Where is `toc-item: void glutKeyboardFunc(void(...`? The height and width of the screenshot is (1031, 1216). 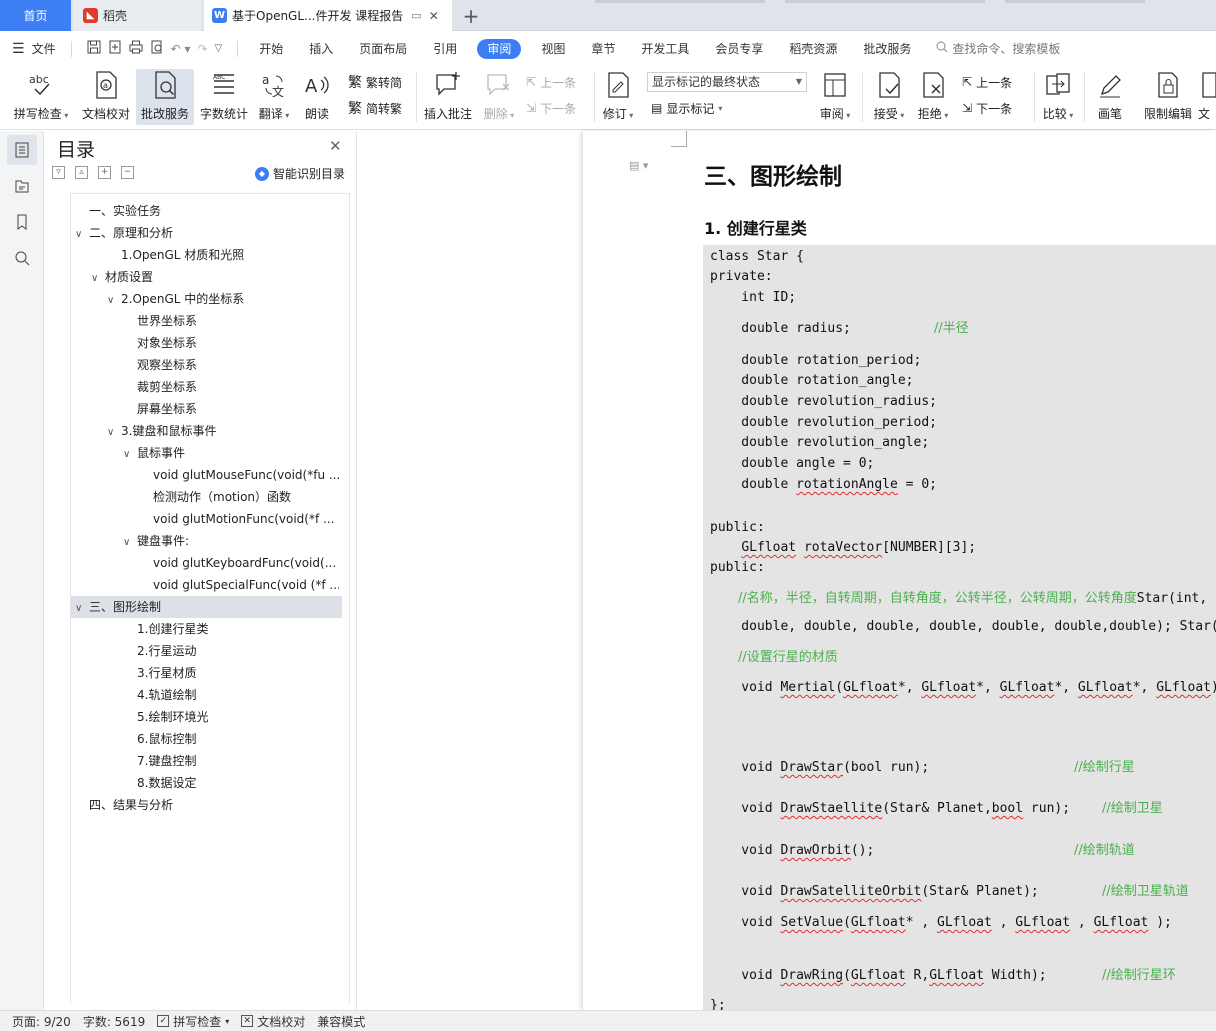
toc-item: void glutKeyboardFunc(void(... is located at coordinates (239, 563).